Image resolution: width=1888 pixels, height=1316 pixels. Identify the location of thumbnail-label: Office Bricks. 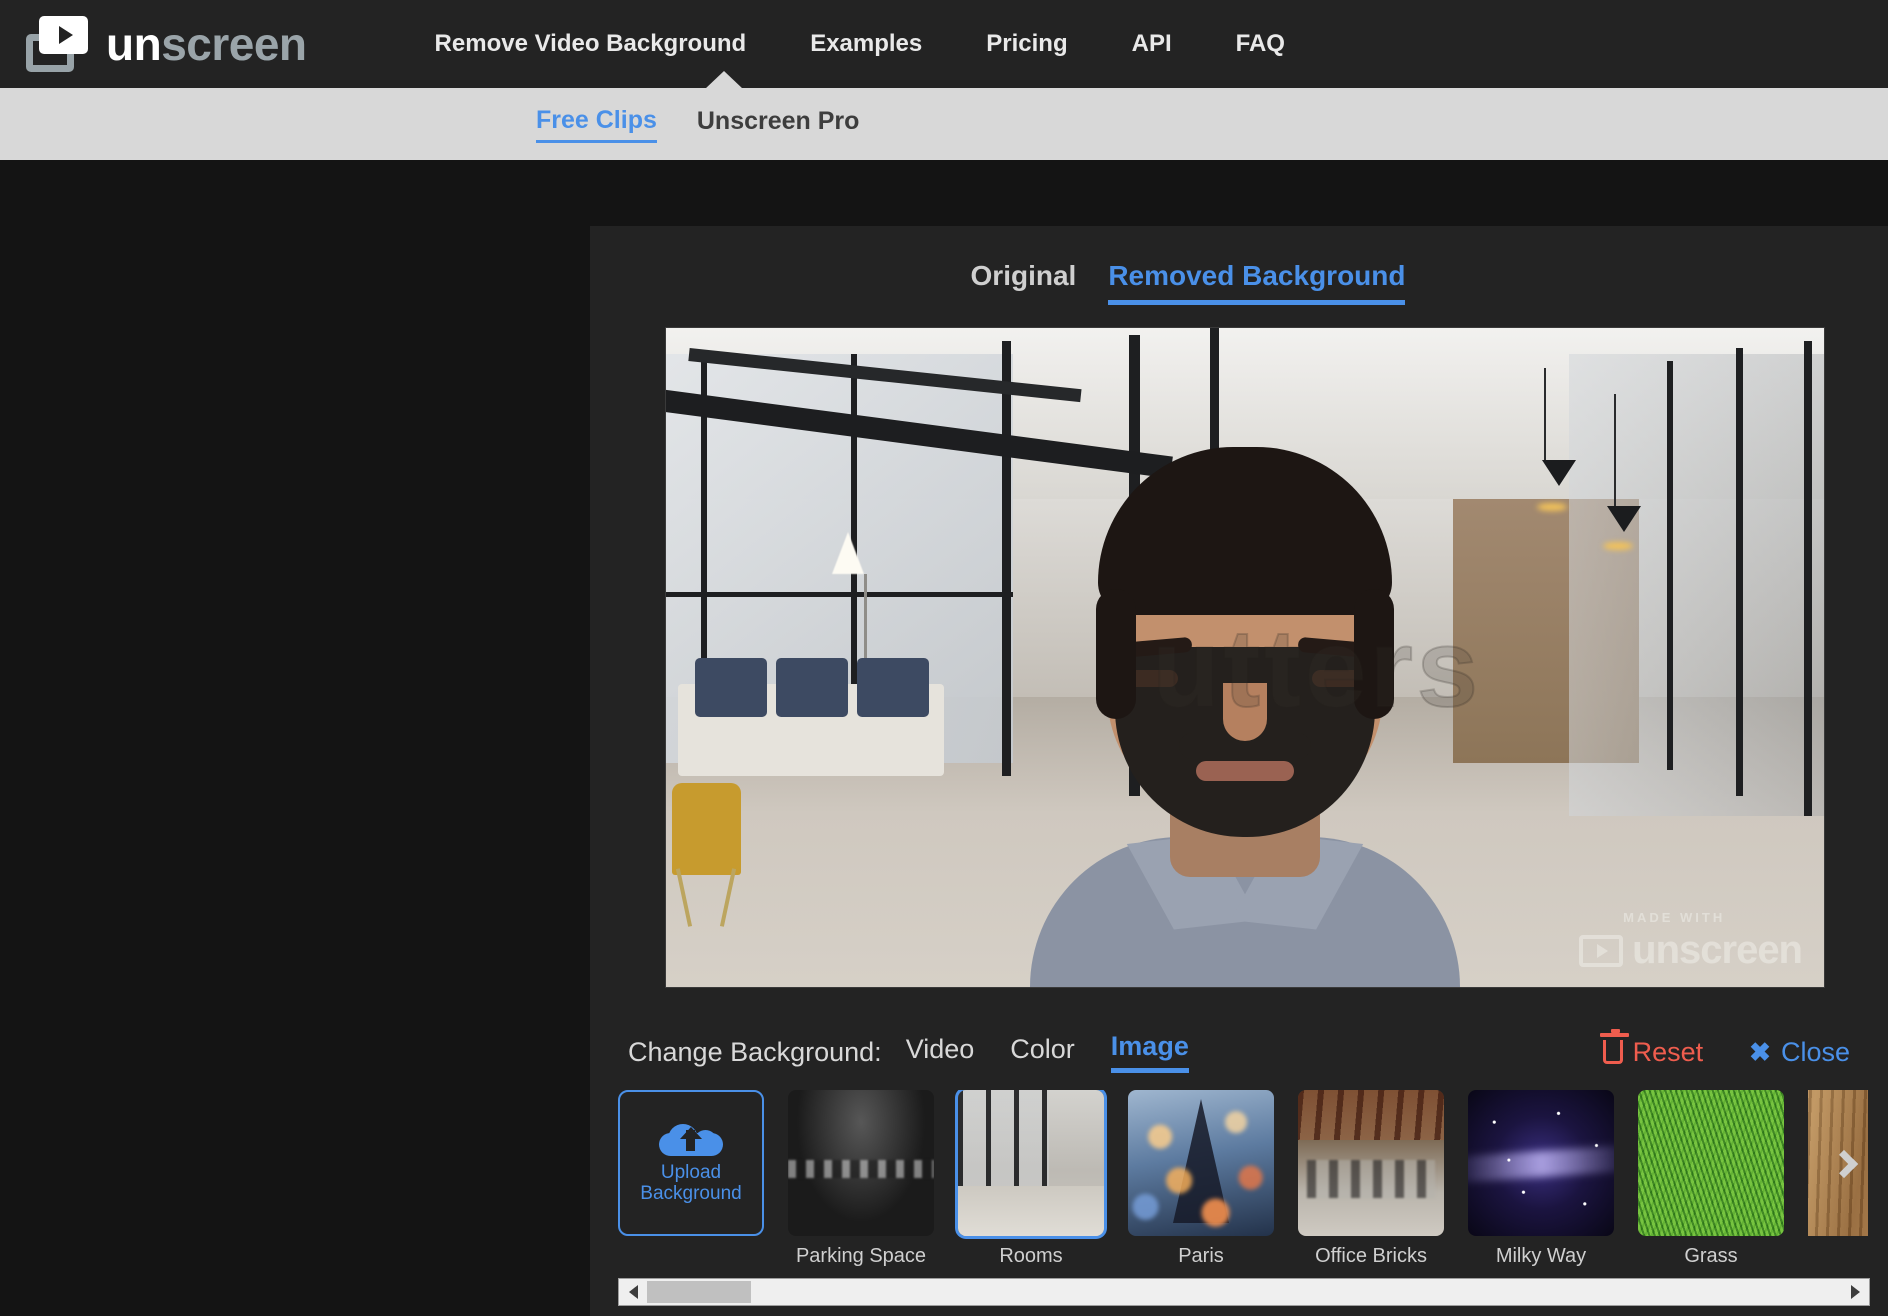
(1371, 1255).